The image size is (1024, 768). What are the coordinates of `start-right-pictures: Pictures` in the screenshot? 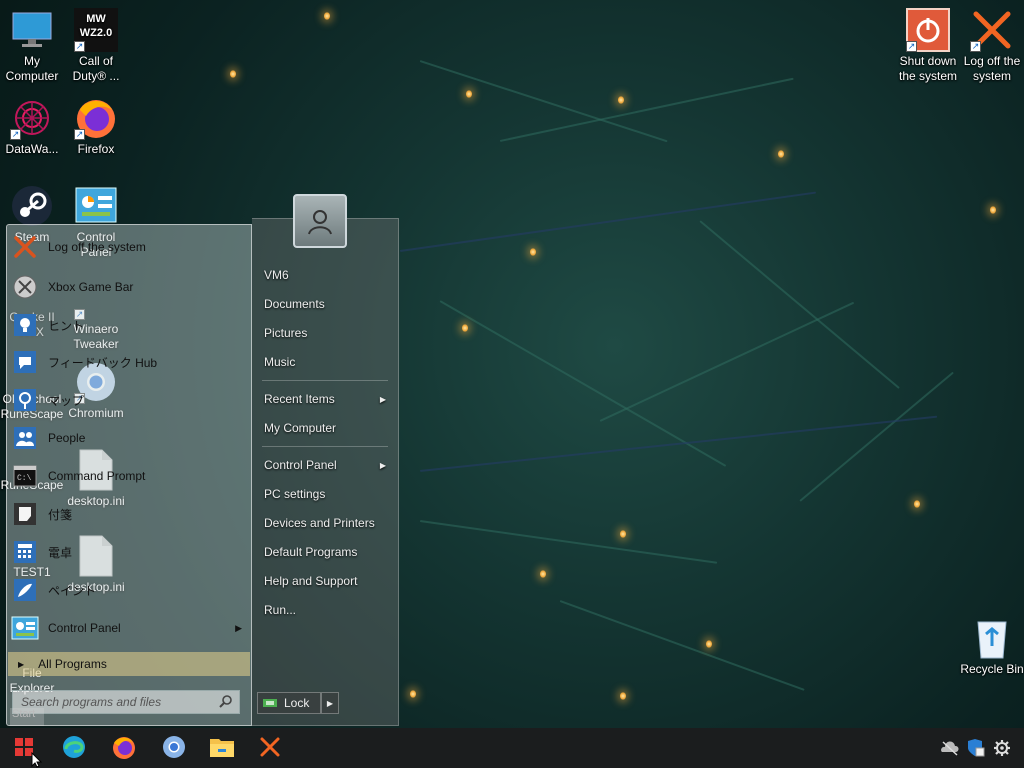 It's located at (324, 333).